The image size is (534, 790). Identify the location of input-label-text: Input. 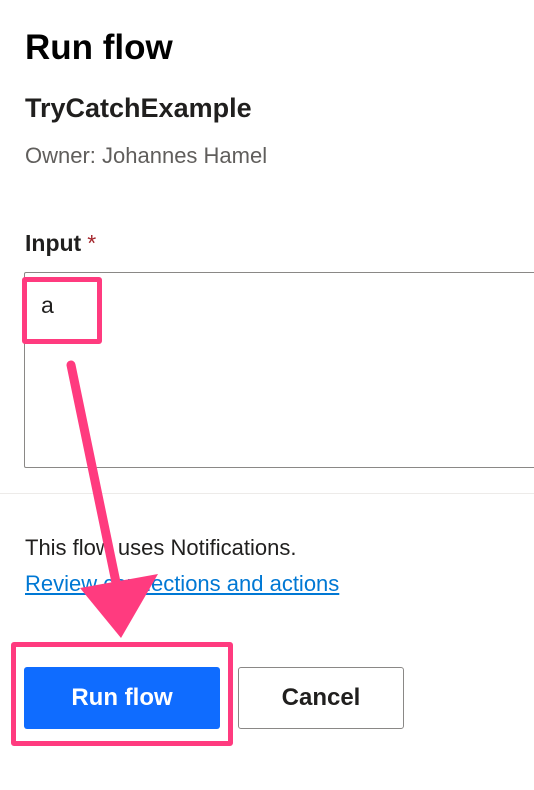
(53, 243).